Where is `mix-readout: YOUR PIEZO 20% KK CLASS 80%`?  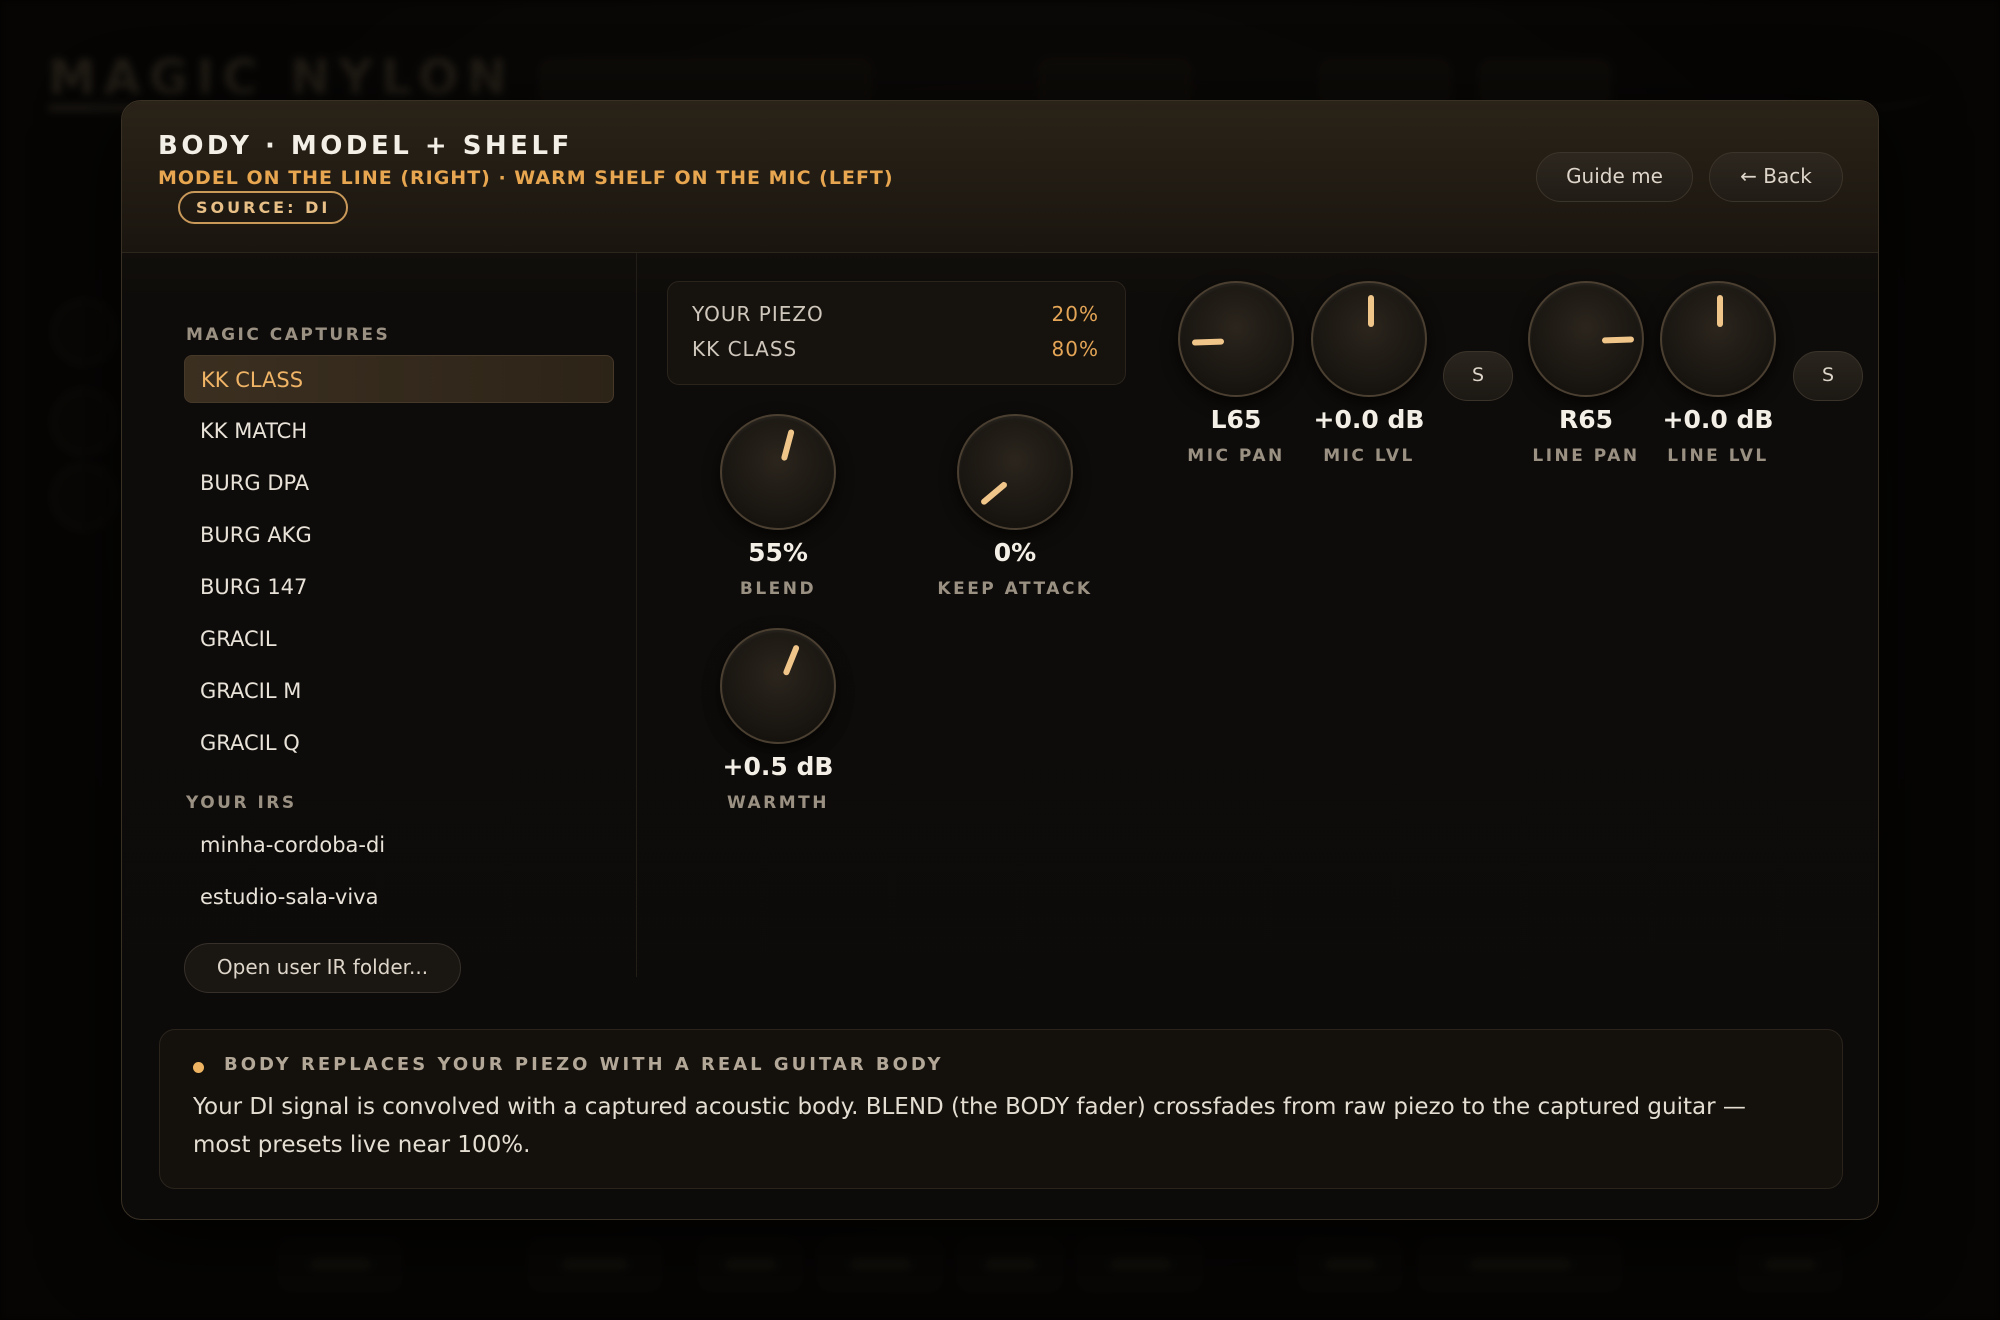
mix-readout: YOUR PIEZO 20% KK CLASS 80% is located at coordinates (896, 333).